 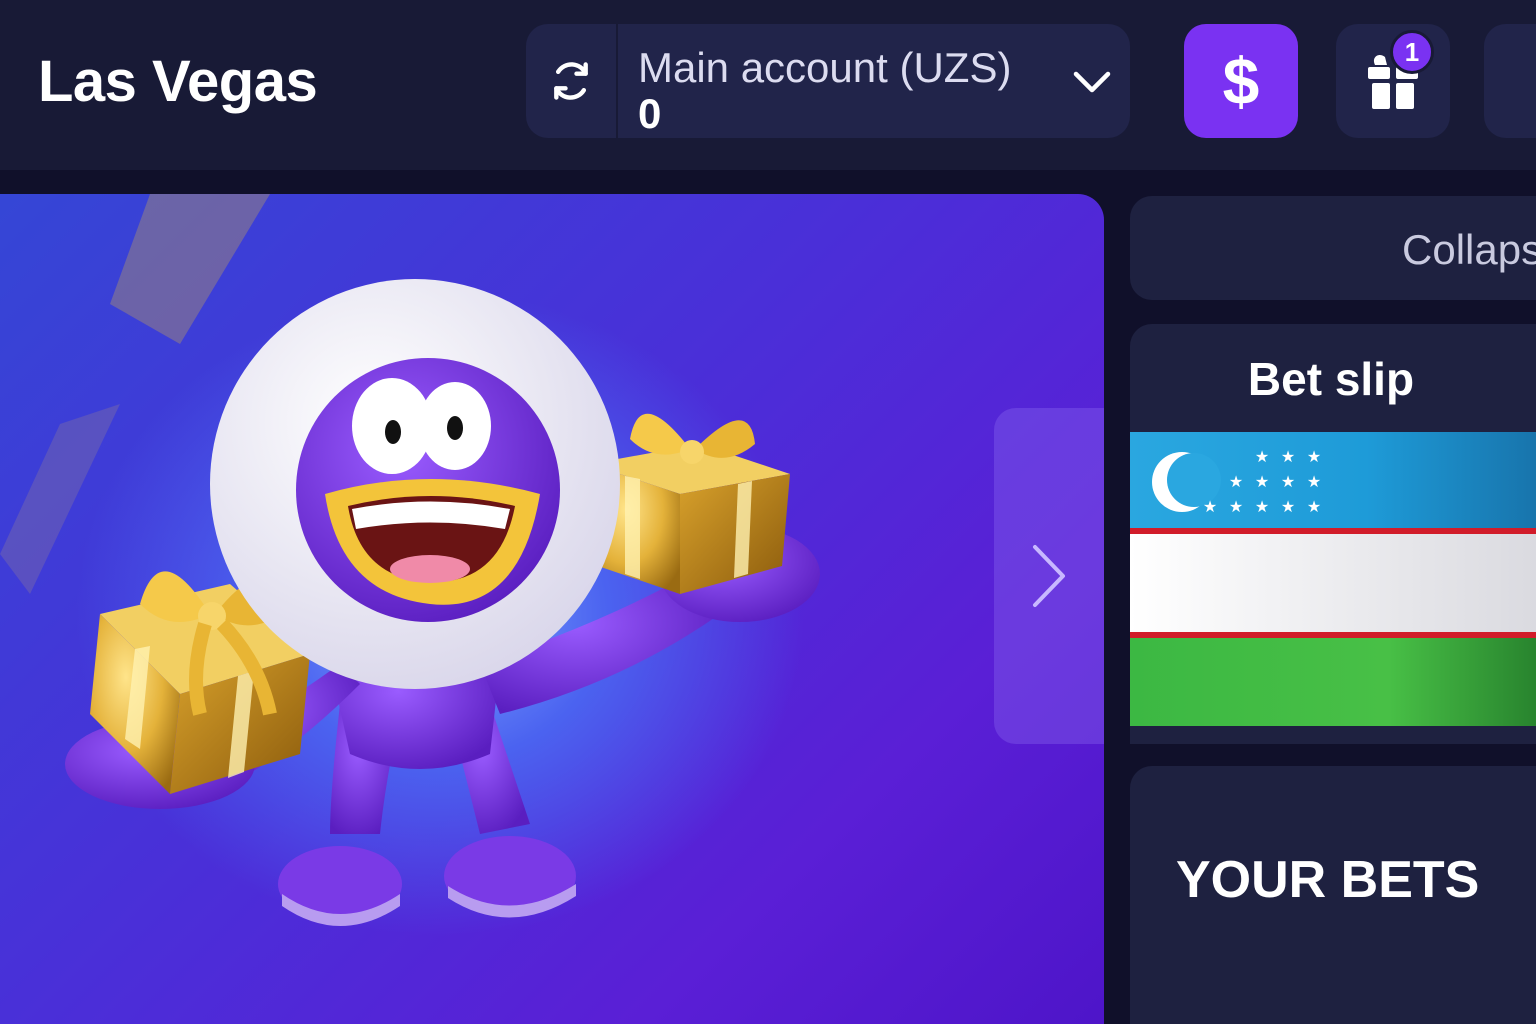 What do you see at coordinates (1510, 81) in the screenshot?
I see `header-more-button` at bounding box center [1510, 81].